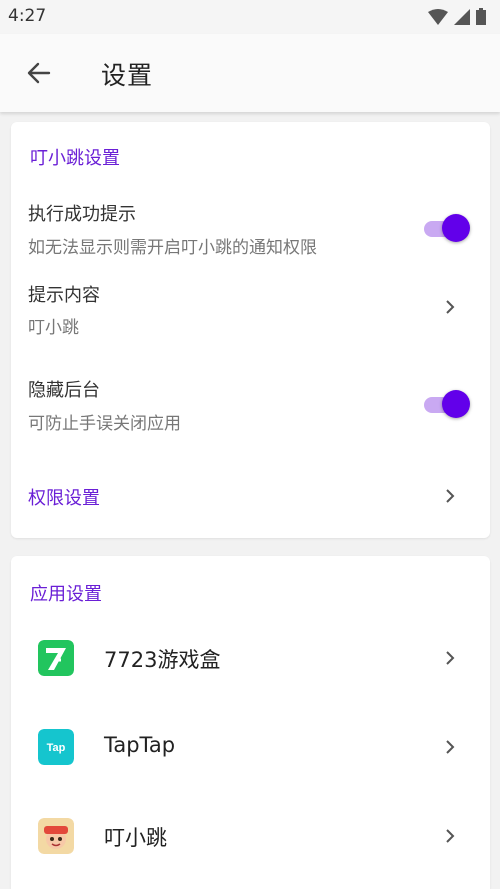 The width and height of the screenshot is (500, 889). I want to click on app-bar: 设置, so click(250, 73).